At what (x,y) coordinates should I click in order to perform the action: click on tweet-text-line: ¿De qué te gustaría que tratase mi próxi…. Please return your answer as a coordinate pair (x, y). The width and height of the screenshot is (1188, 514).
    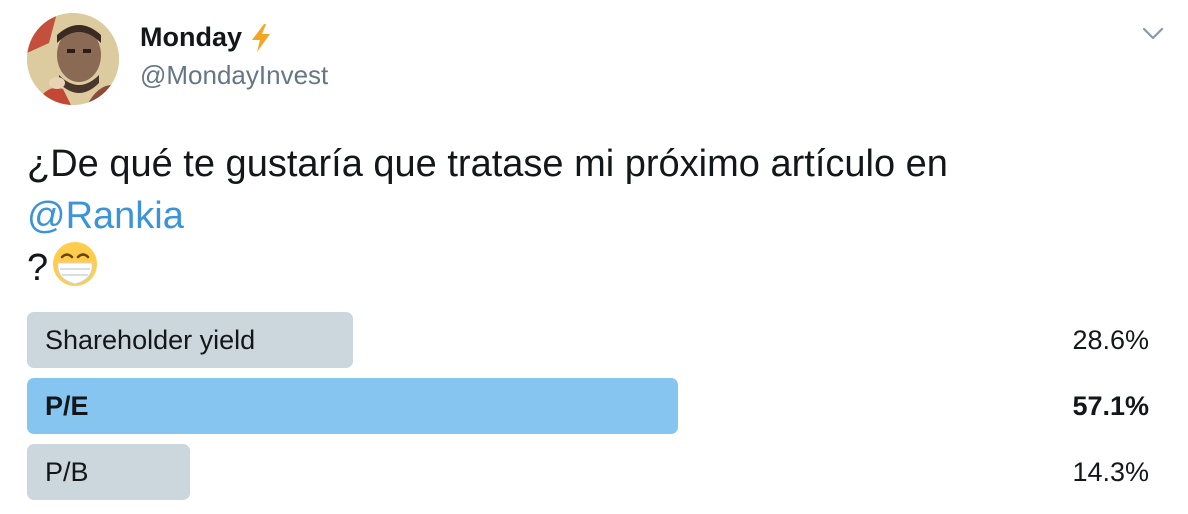
    Looking at the image, I should click on (487, 164).